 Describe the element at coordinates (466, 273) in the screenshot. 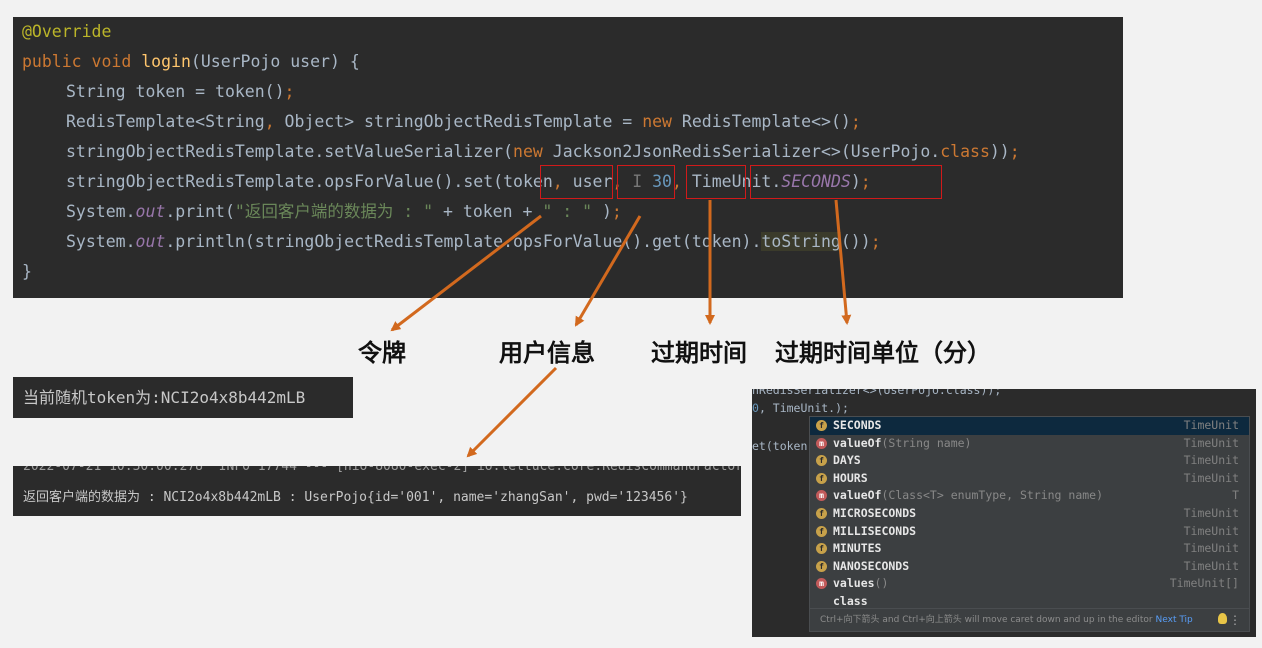

I see `arrow-to-token-label` at that location.